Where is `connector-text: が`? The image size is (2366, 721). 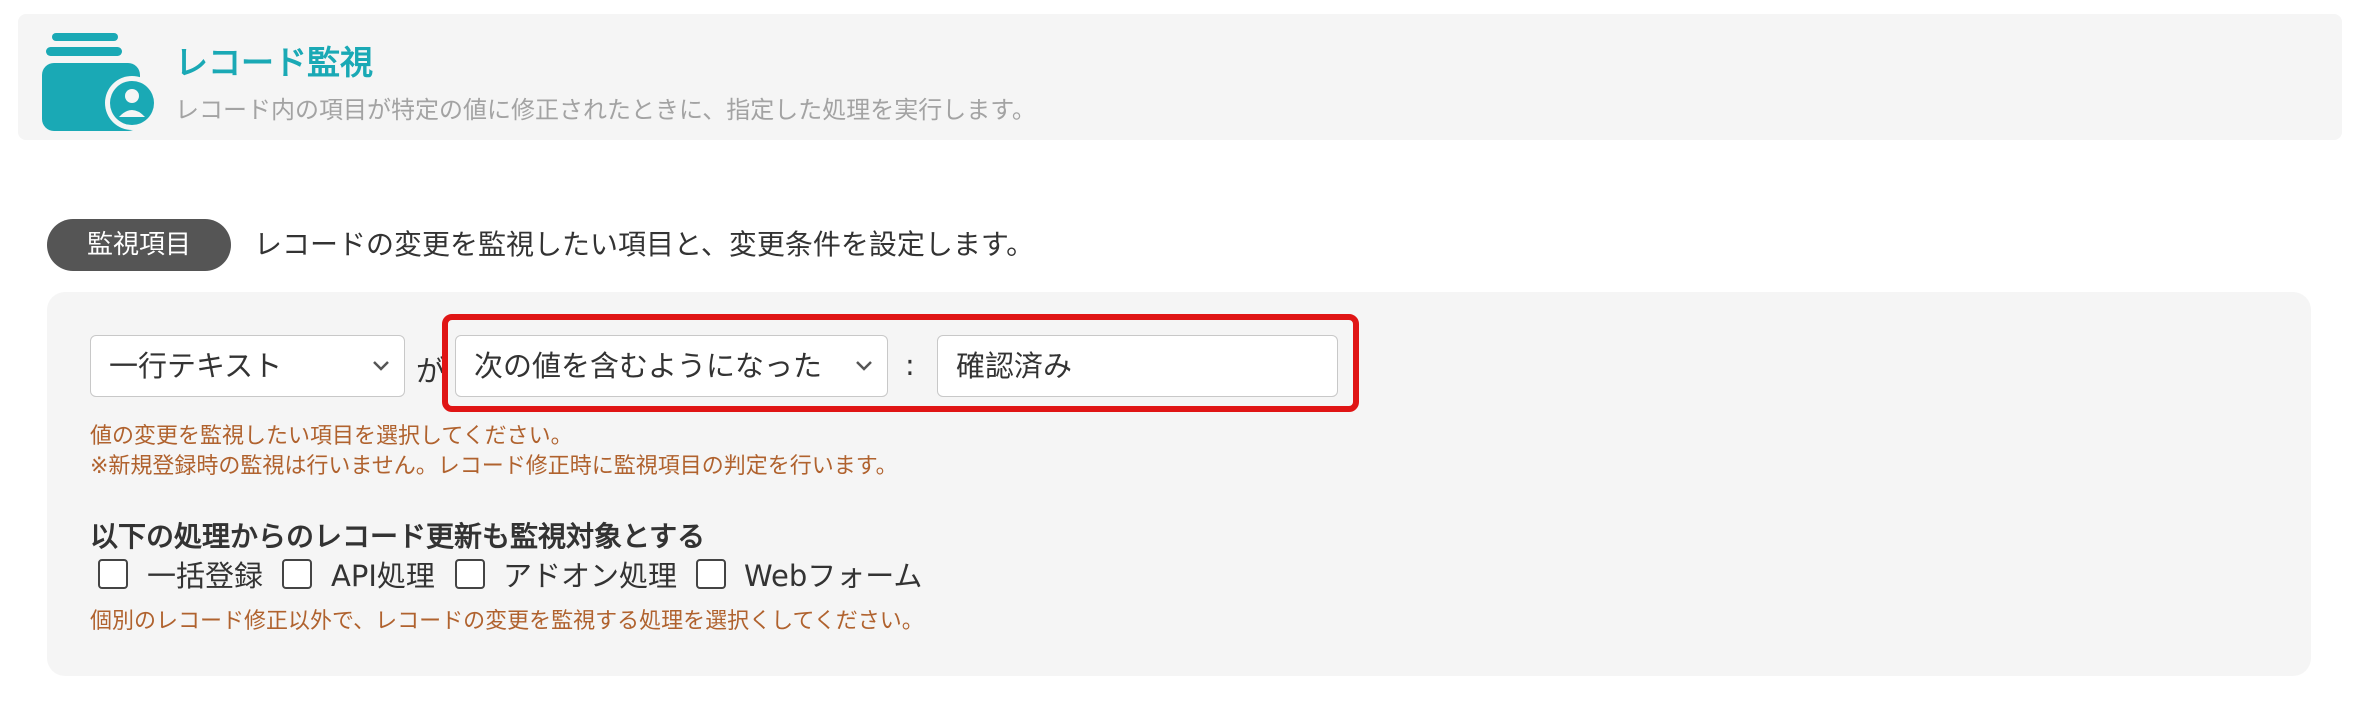 connector-text: が is located at coordinates (431, 371).